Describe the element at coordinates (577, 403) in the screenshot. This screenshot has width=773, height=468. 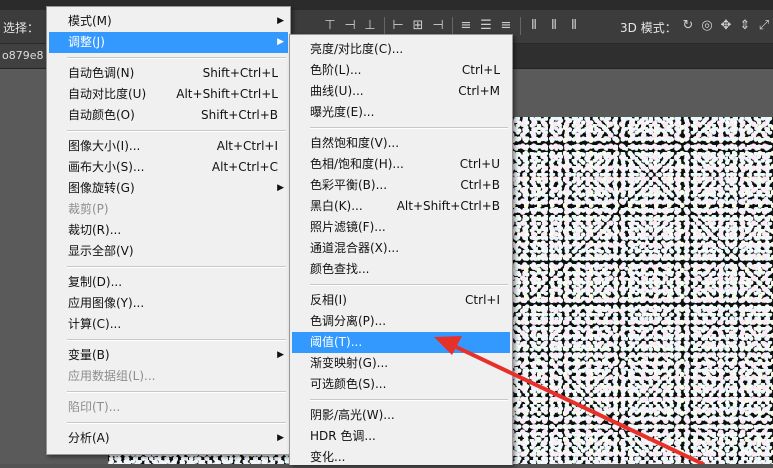
I see `arrow-shaft` at that location.